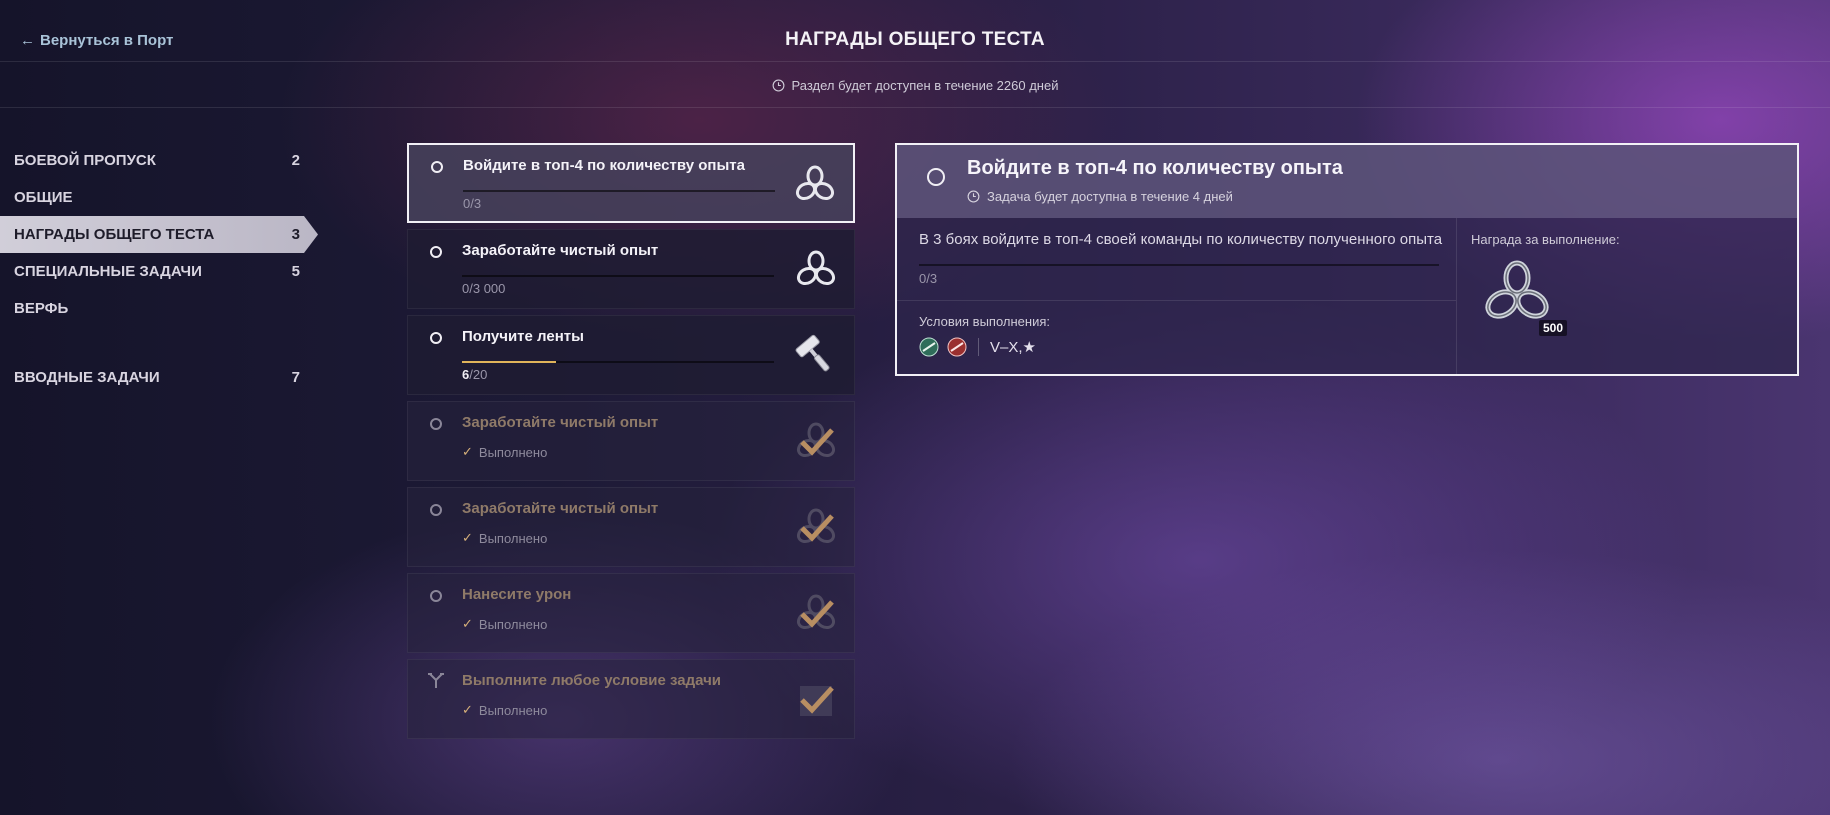  Describe the element at coordinates (87, 377) in the screenshot. I see `sidebar-item-label: ВВОДНЫЕ ЗАДАЧИ` at that location.